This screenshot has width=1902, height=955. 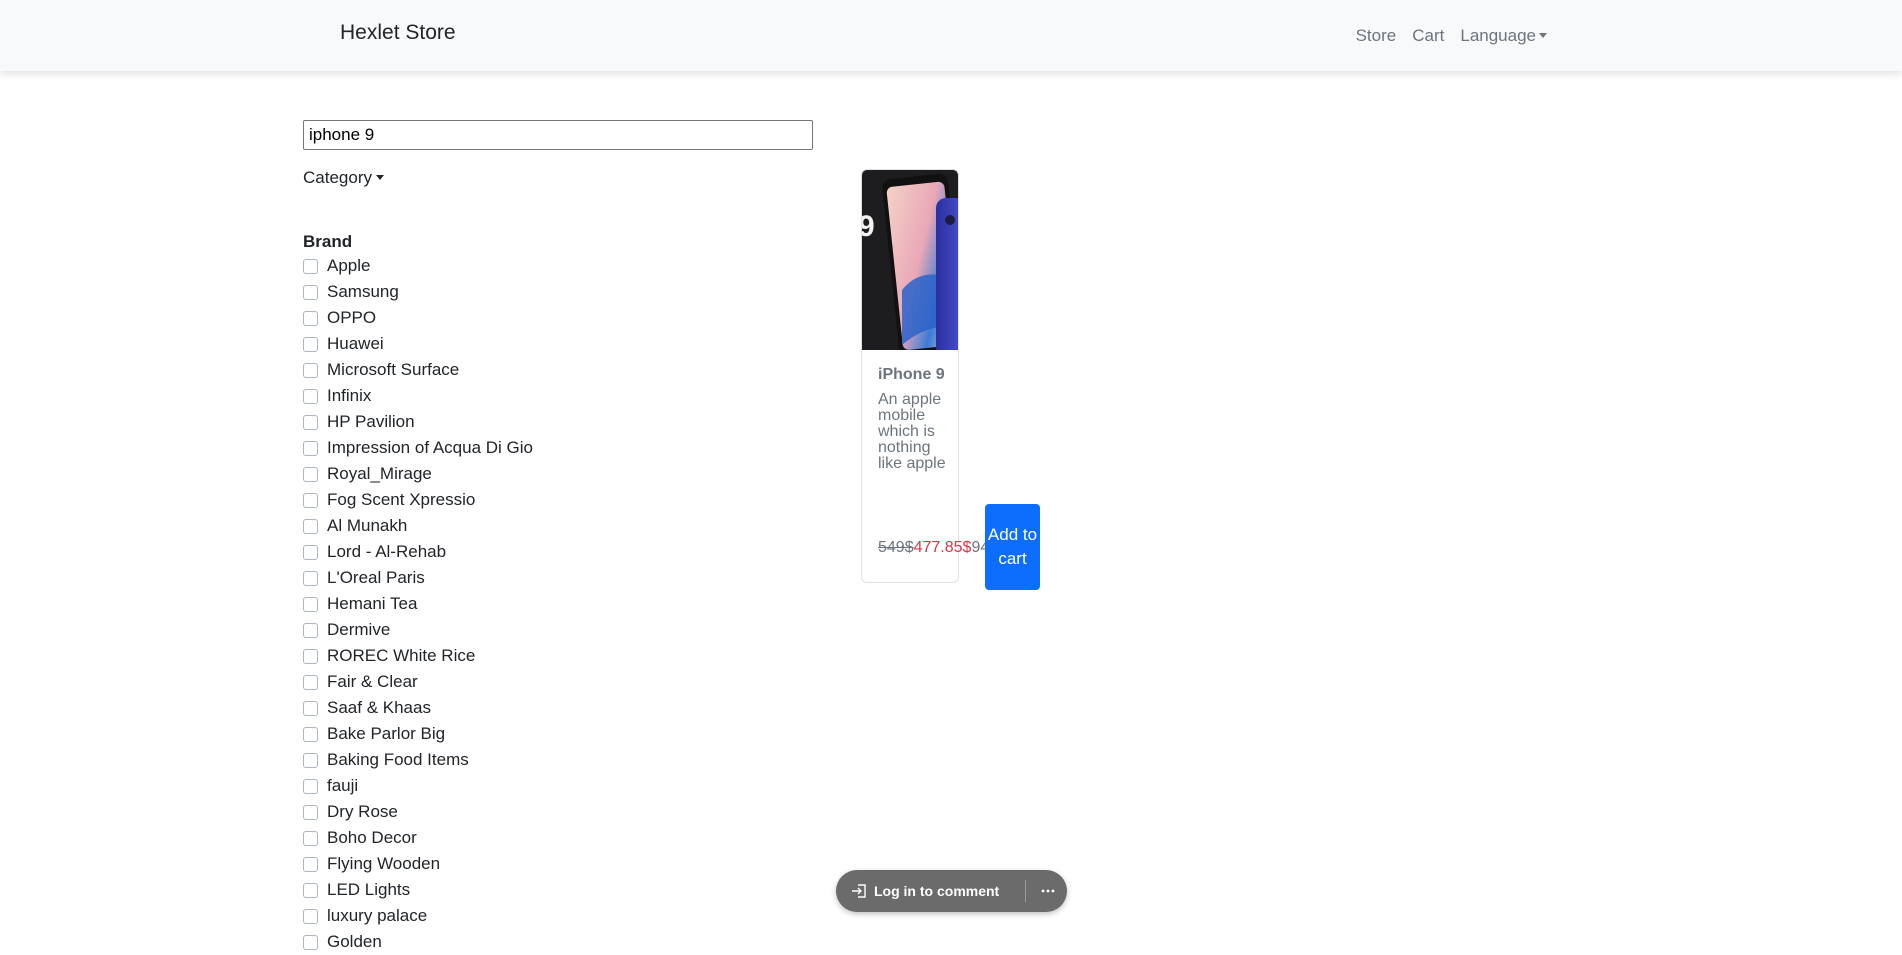 What do you see at coordinates (418, 318) in the screenshot?
I see `brand-item: OPPO` at bounding box center [418, 318].